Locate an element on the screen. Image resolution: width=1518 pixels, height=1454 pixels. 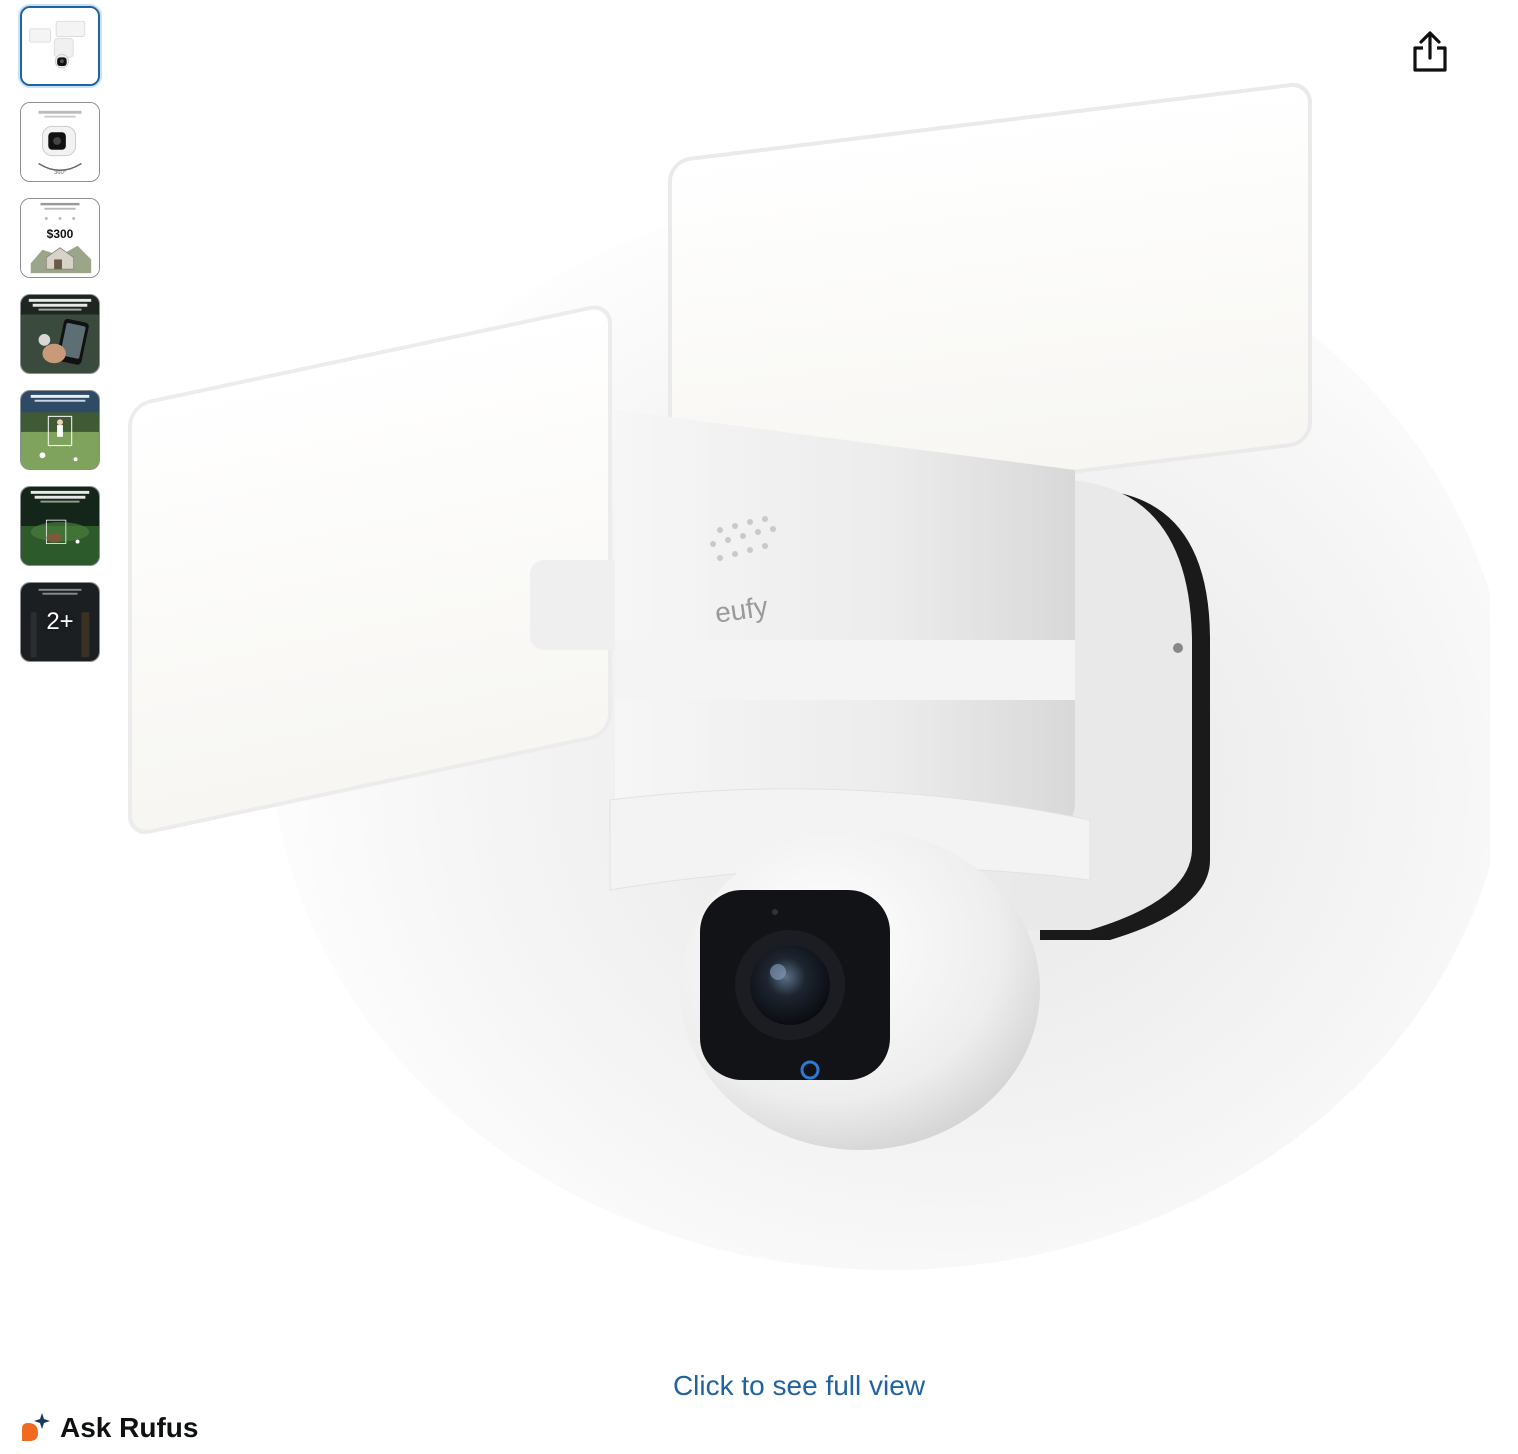
ai-tracking-thumb-image is located at coordinates (60, 430).